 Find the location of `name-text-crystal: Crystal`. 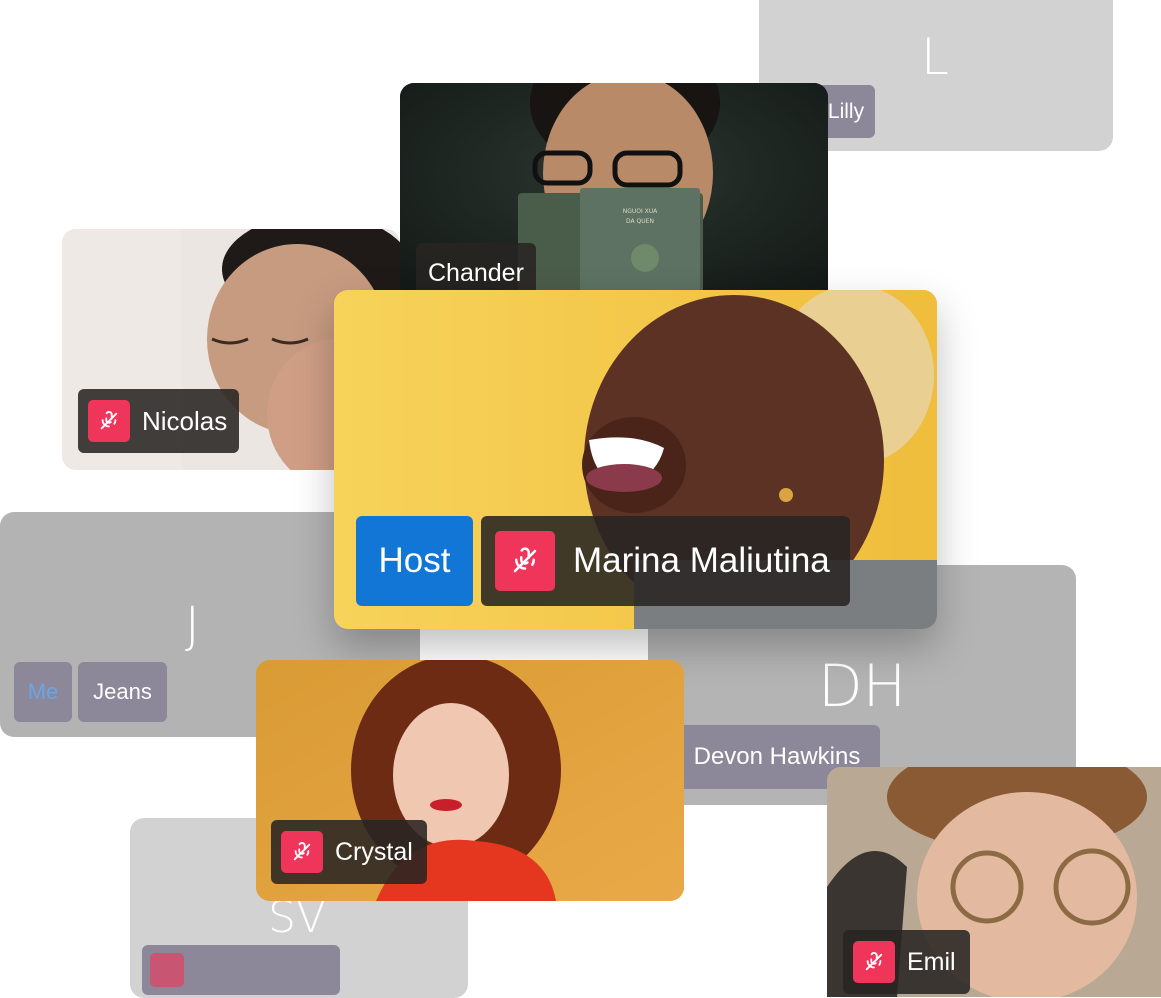

name-text-crystal: Crystal is located at coordinates (374, 851).